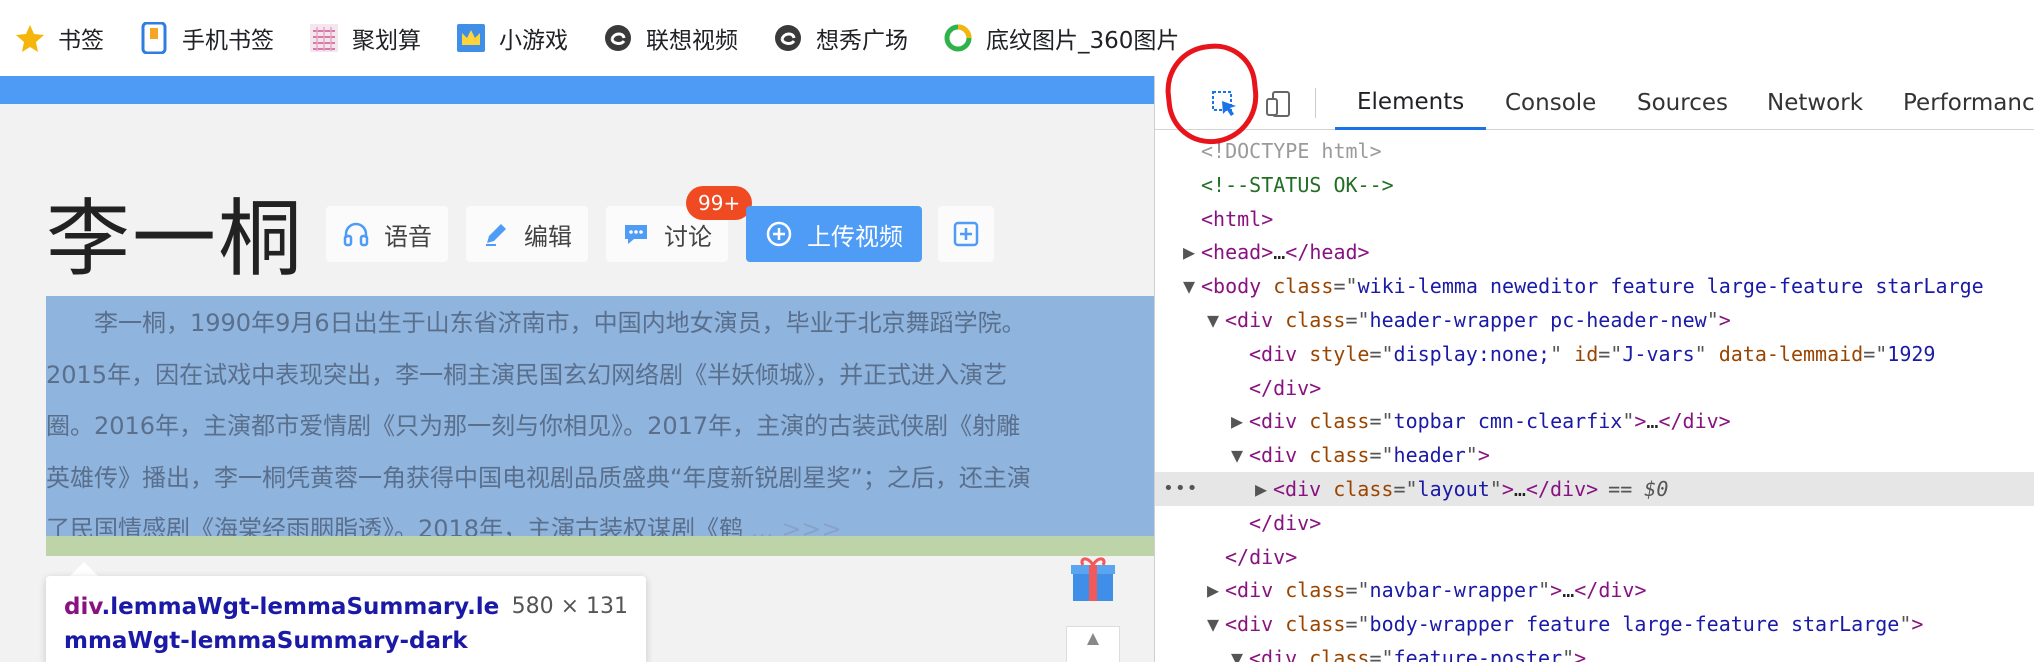 This screenshot has width=2034, height=662. Describe the element at coordinates (1594, 252) in the screenshot. I see `dom-node-line: ▶ <head>…</head>` at that location.